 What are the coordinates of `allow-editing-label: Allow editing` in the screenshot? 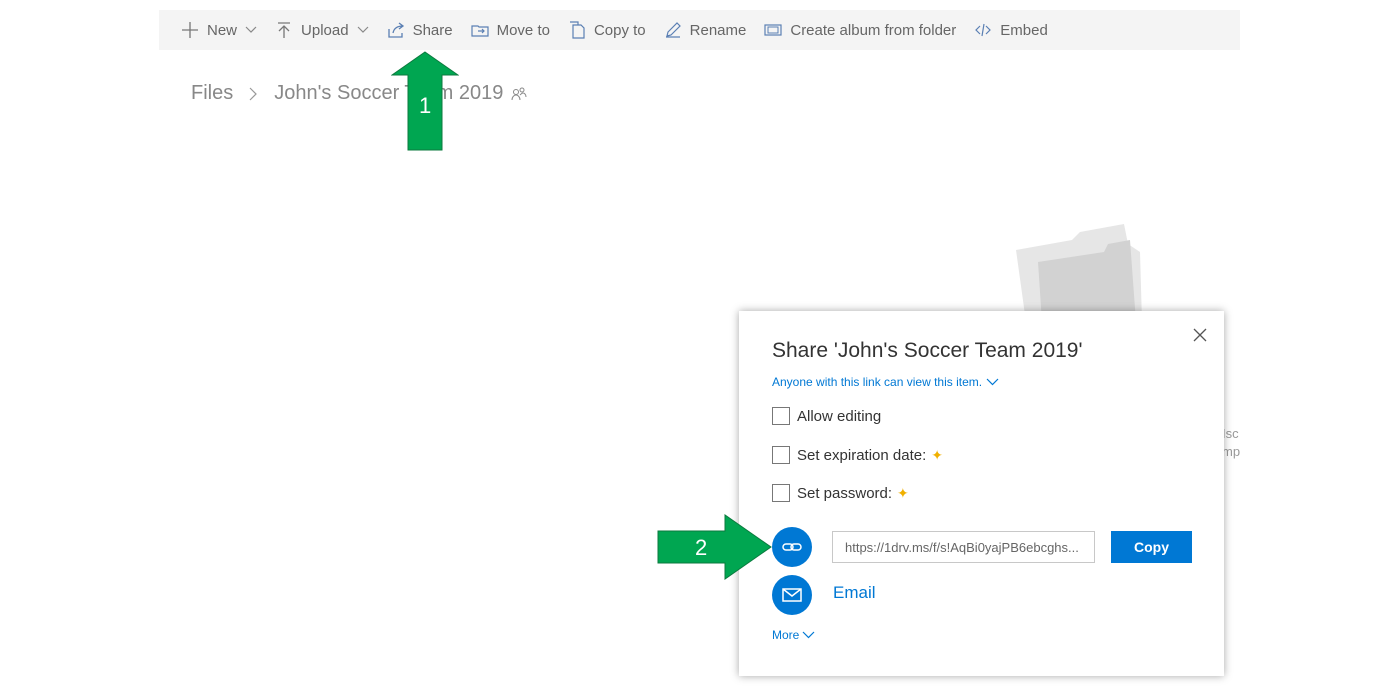 It's located at (839, 416).